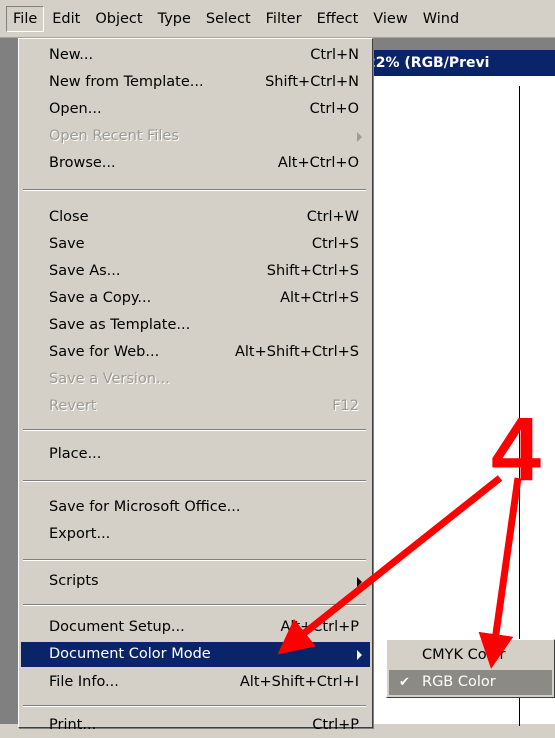 The height and width of the screenshot is (738, 555). What do you see at coordinates (332, 217) in the screenshot?
I see `menu-item-shortcut: Ctrl+W` at bounding box center [332, 217].